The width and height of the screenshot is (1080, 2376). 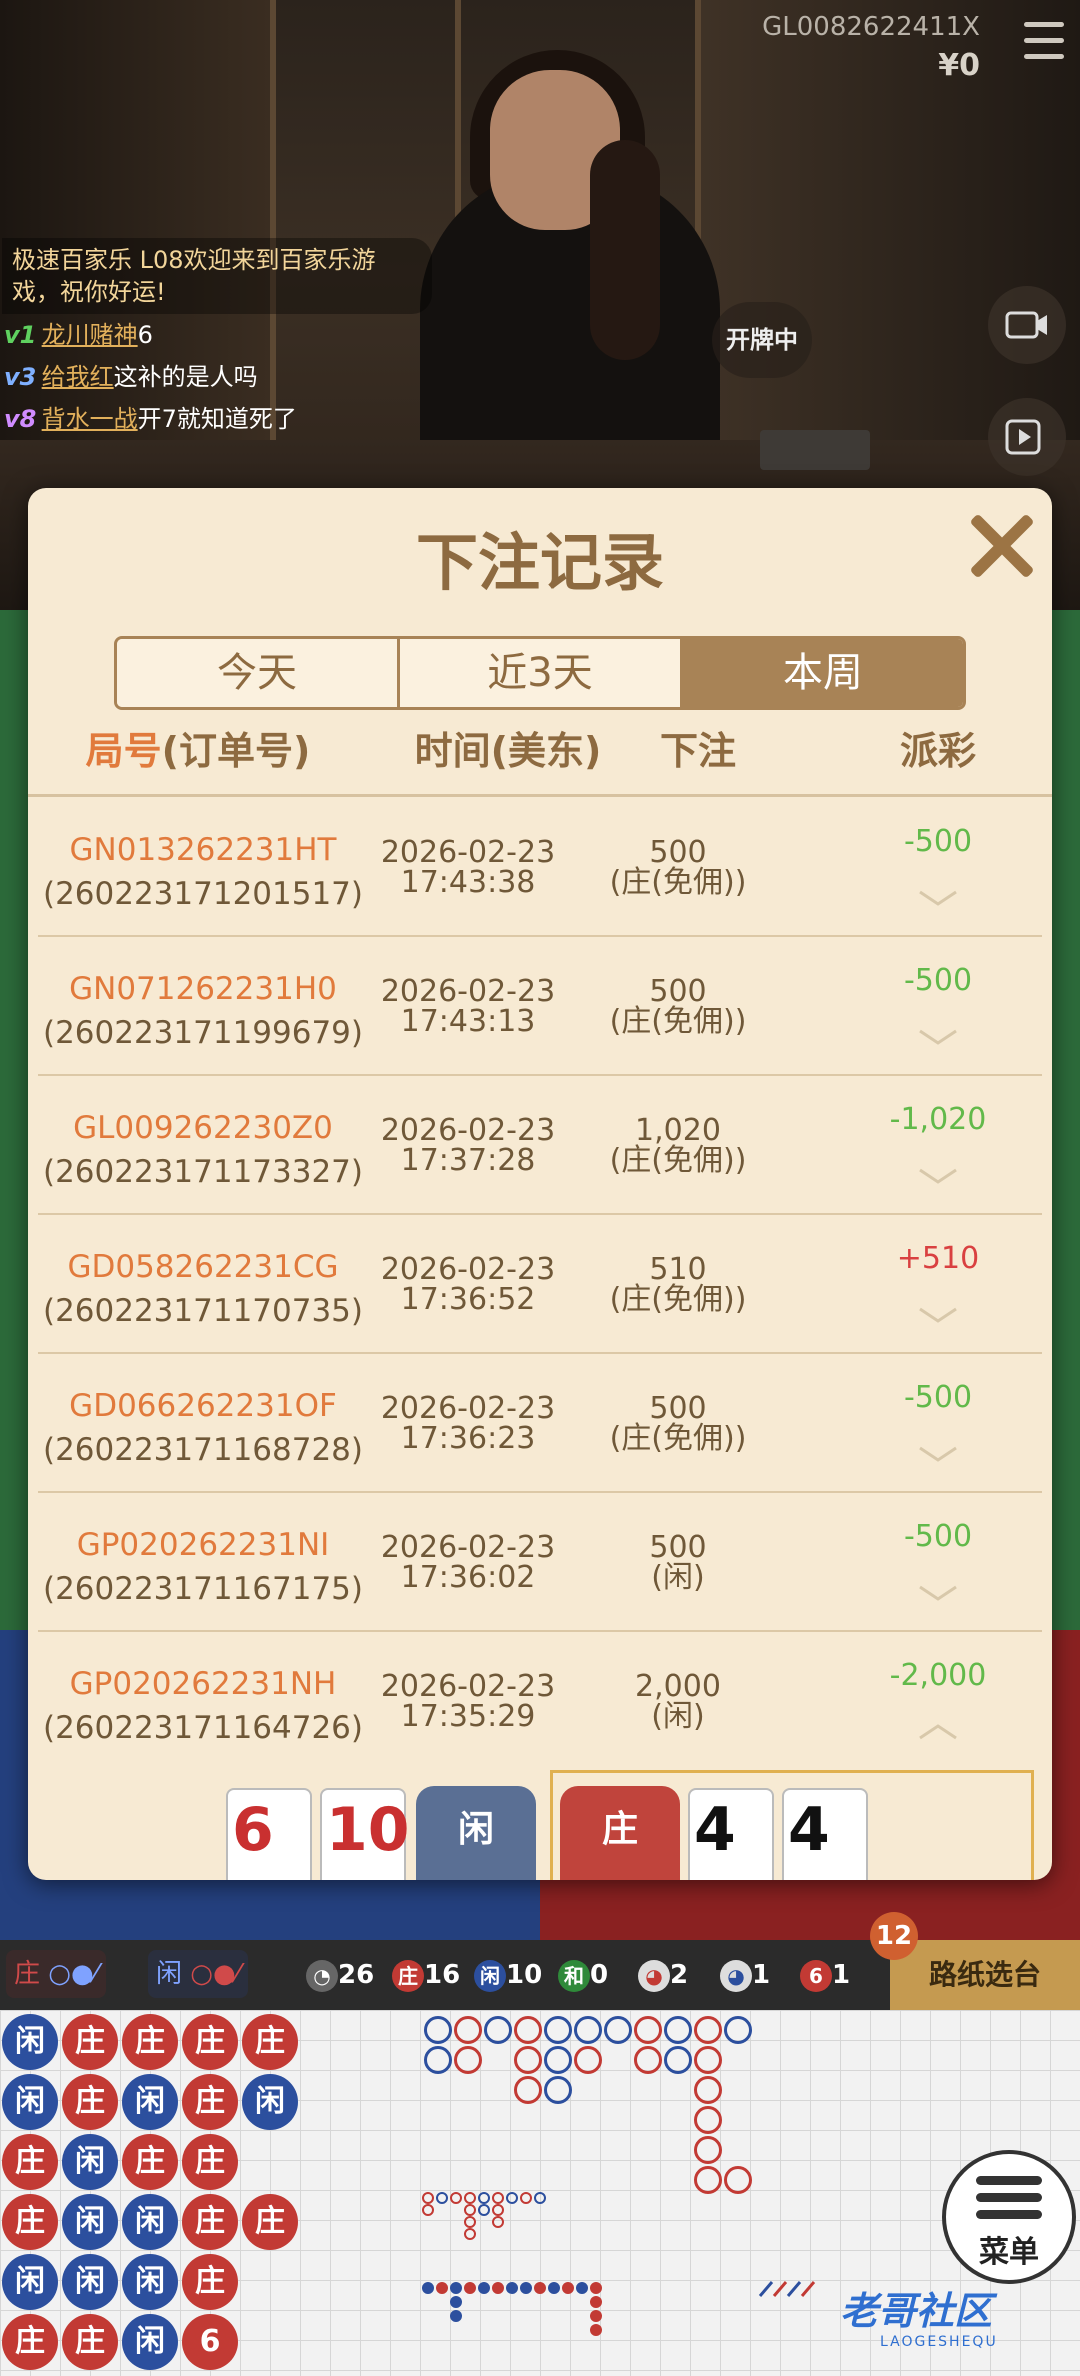 I want to click on road-select-button: 路纸选台, so click(x=985, y=1975).